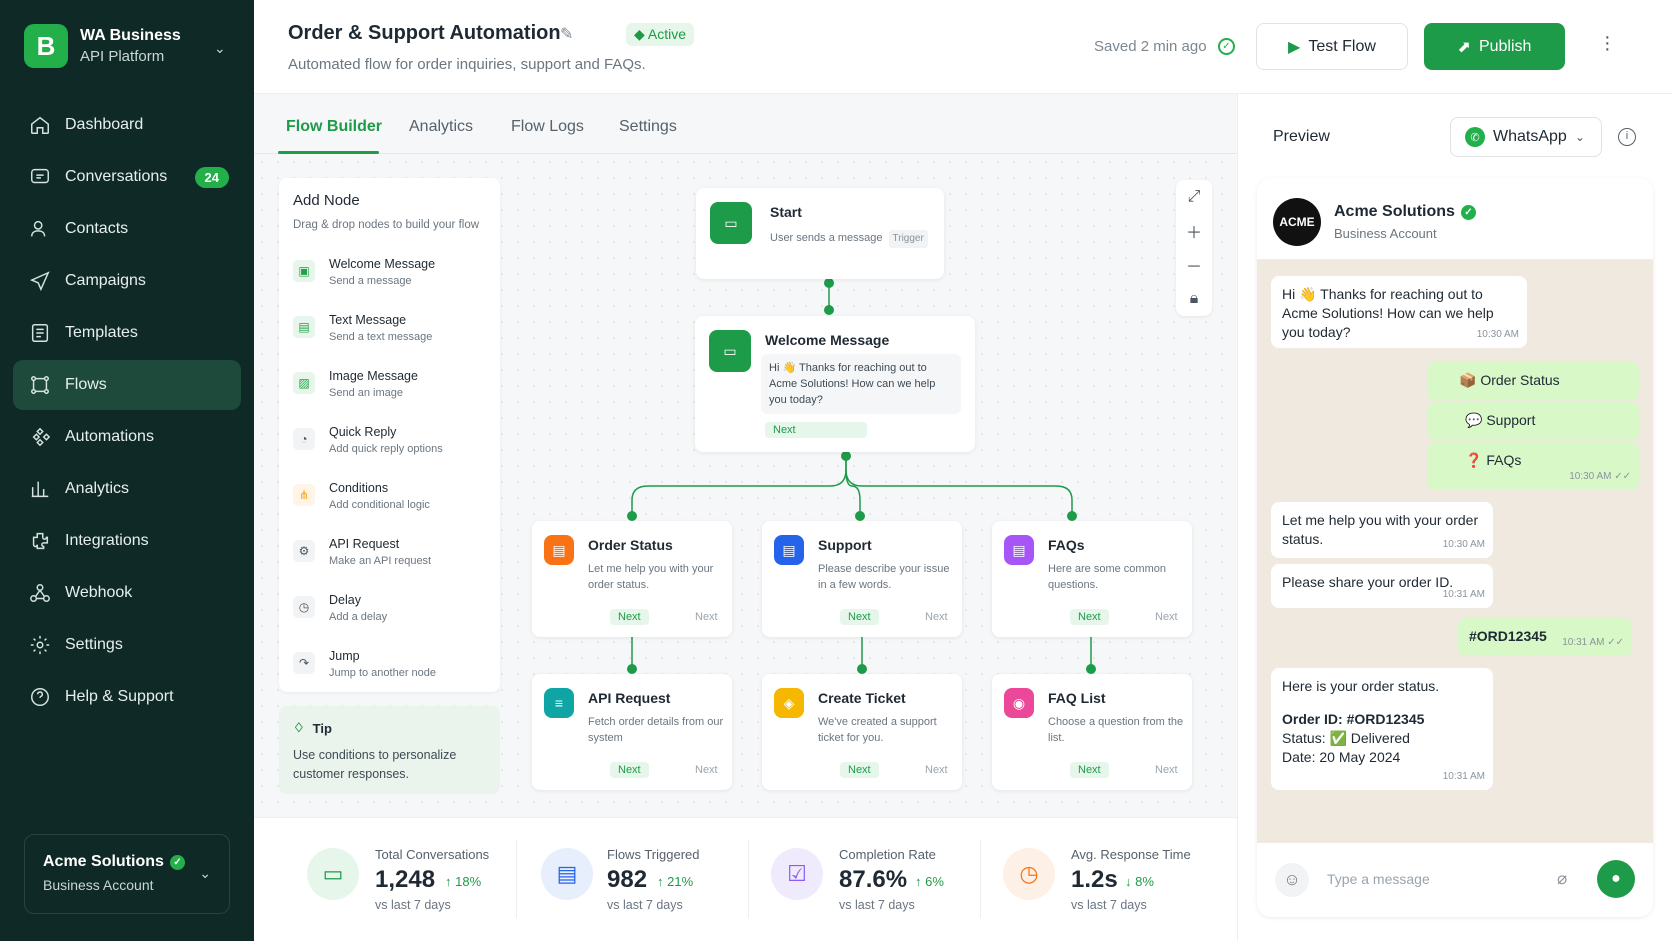 This screenshot has height=941, width=1672. I want to click on publish-button: ⬈ Publish, so click(1494, 46).